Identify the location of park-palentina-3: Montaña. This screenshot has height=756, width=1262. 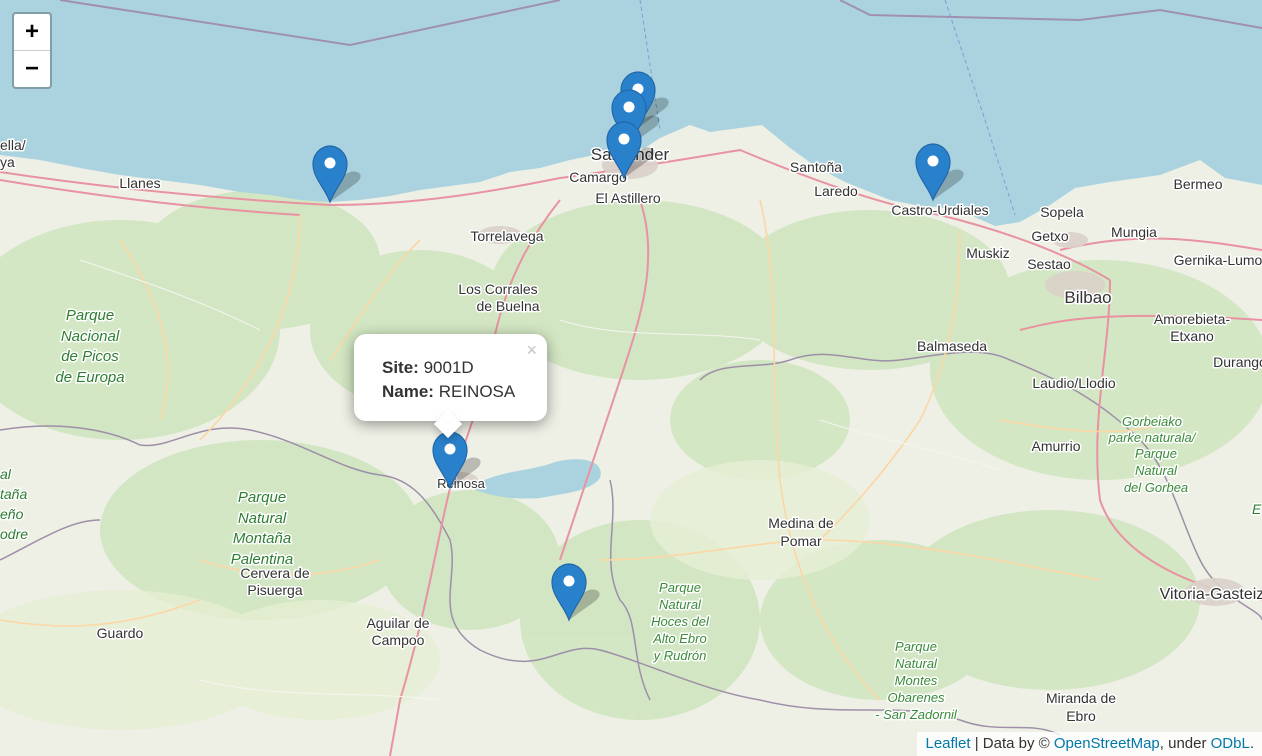
(262, 538).